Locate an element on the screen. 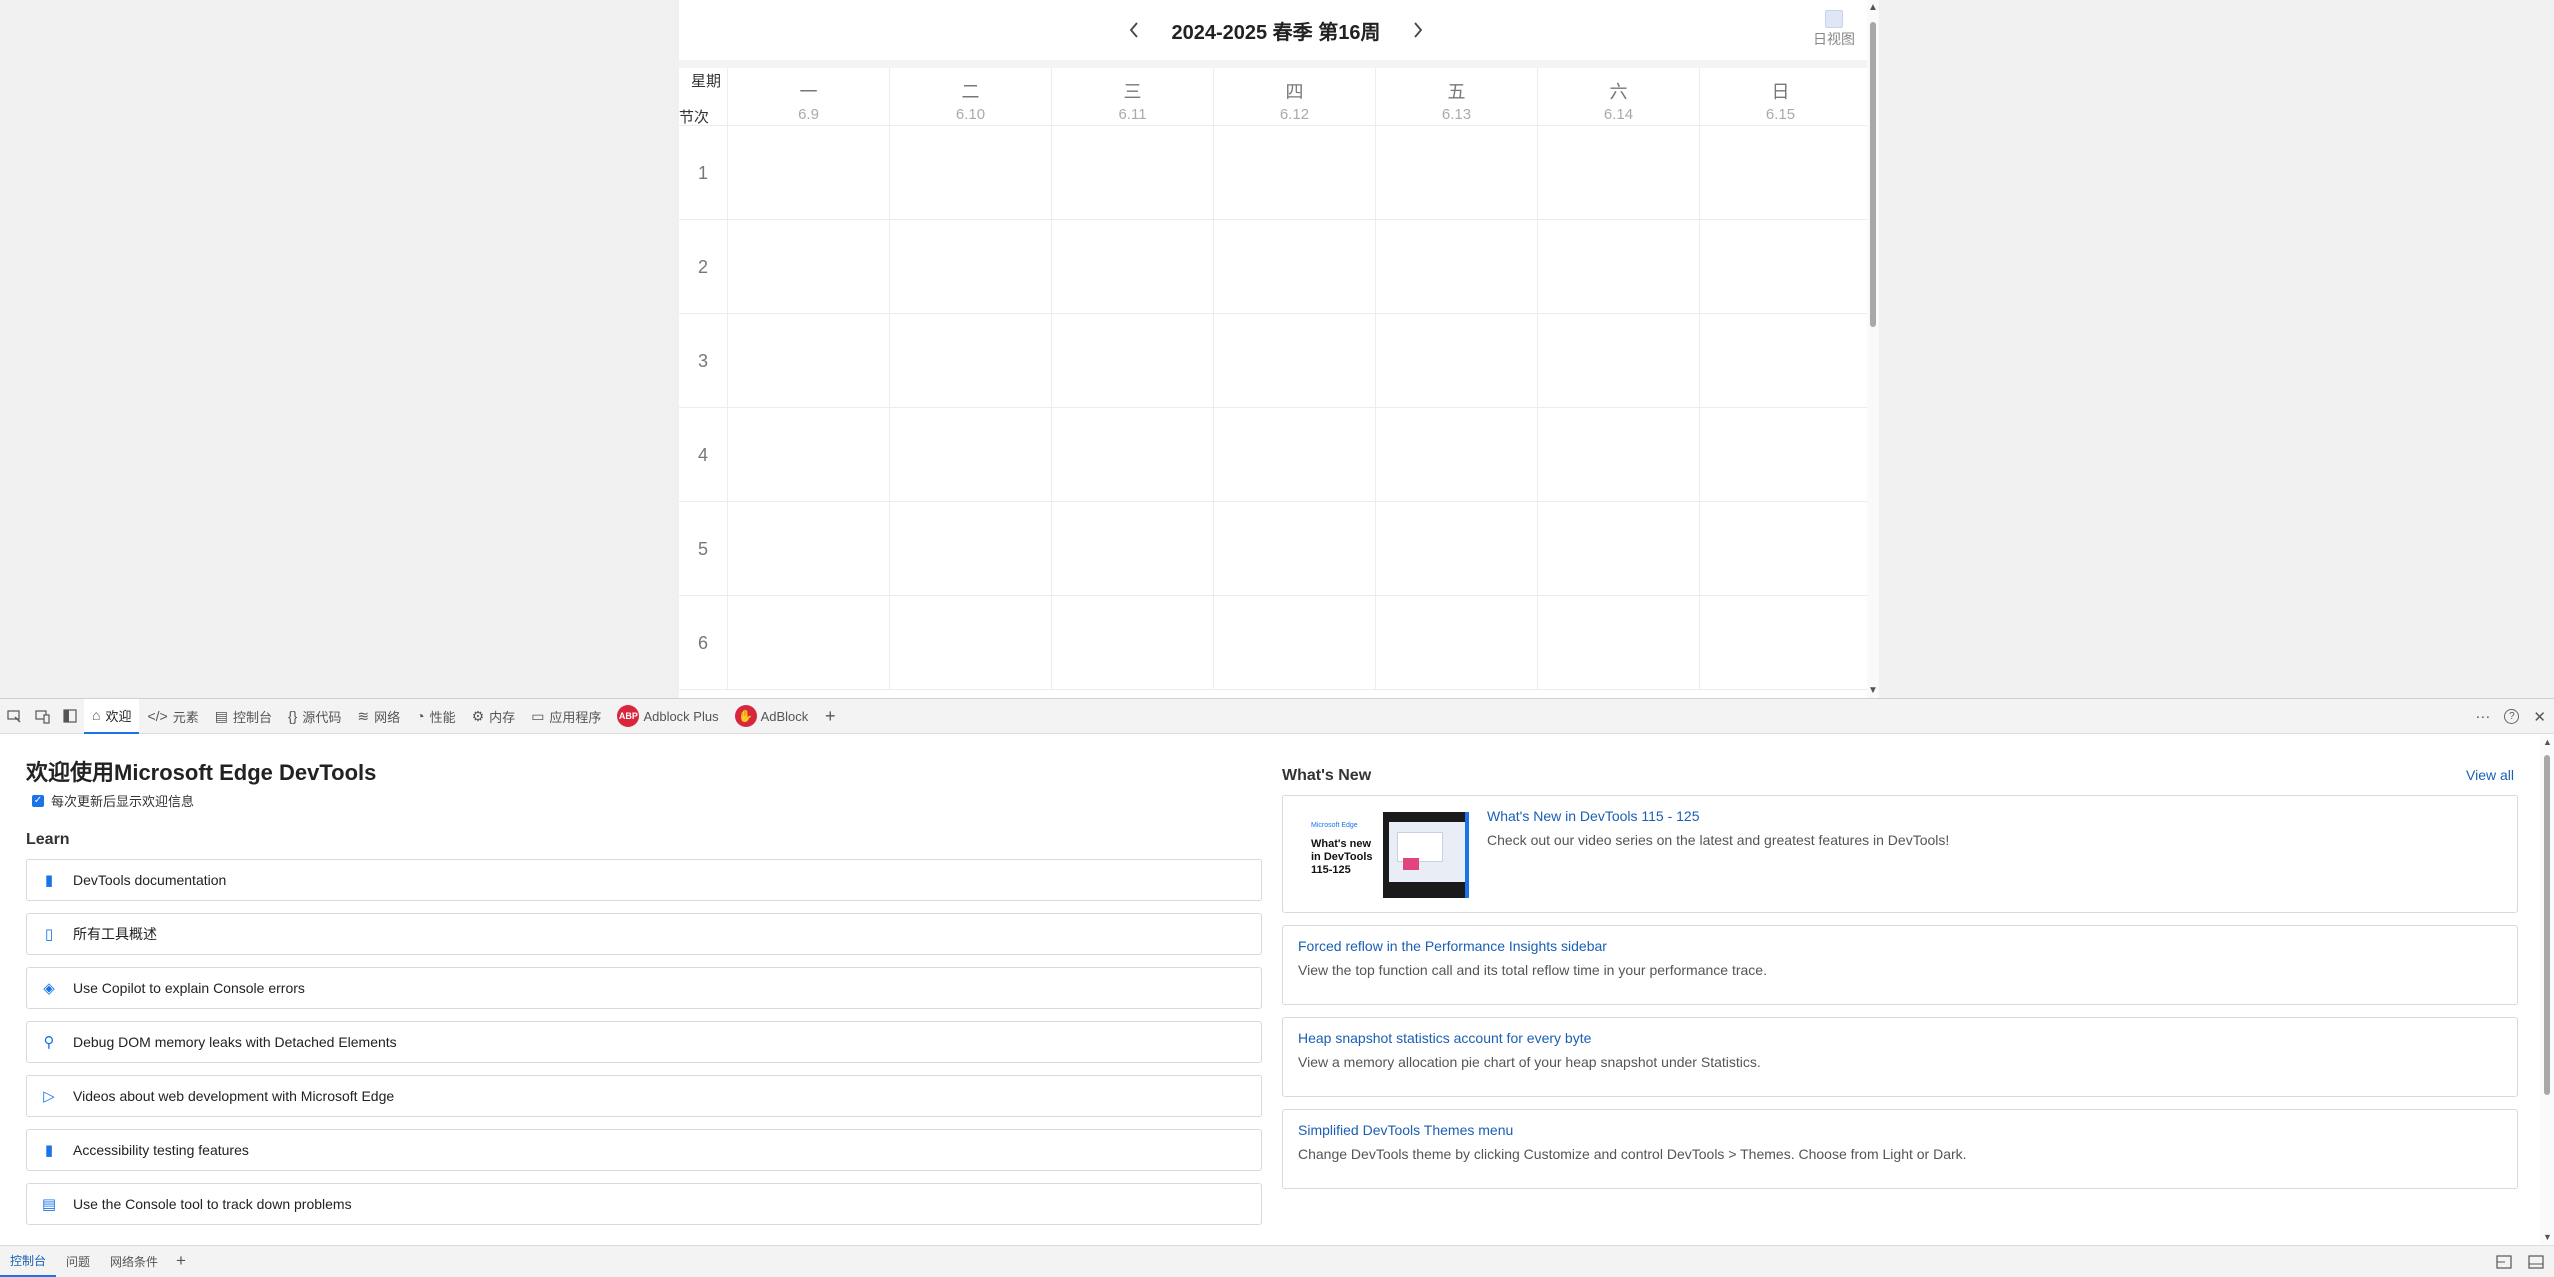 Image resolution: width=2554 pixels, height=1277 pixels. learn-item-icon: ▤ is located at coordinates (49, 1204).